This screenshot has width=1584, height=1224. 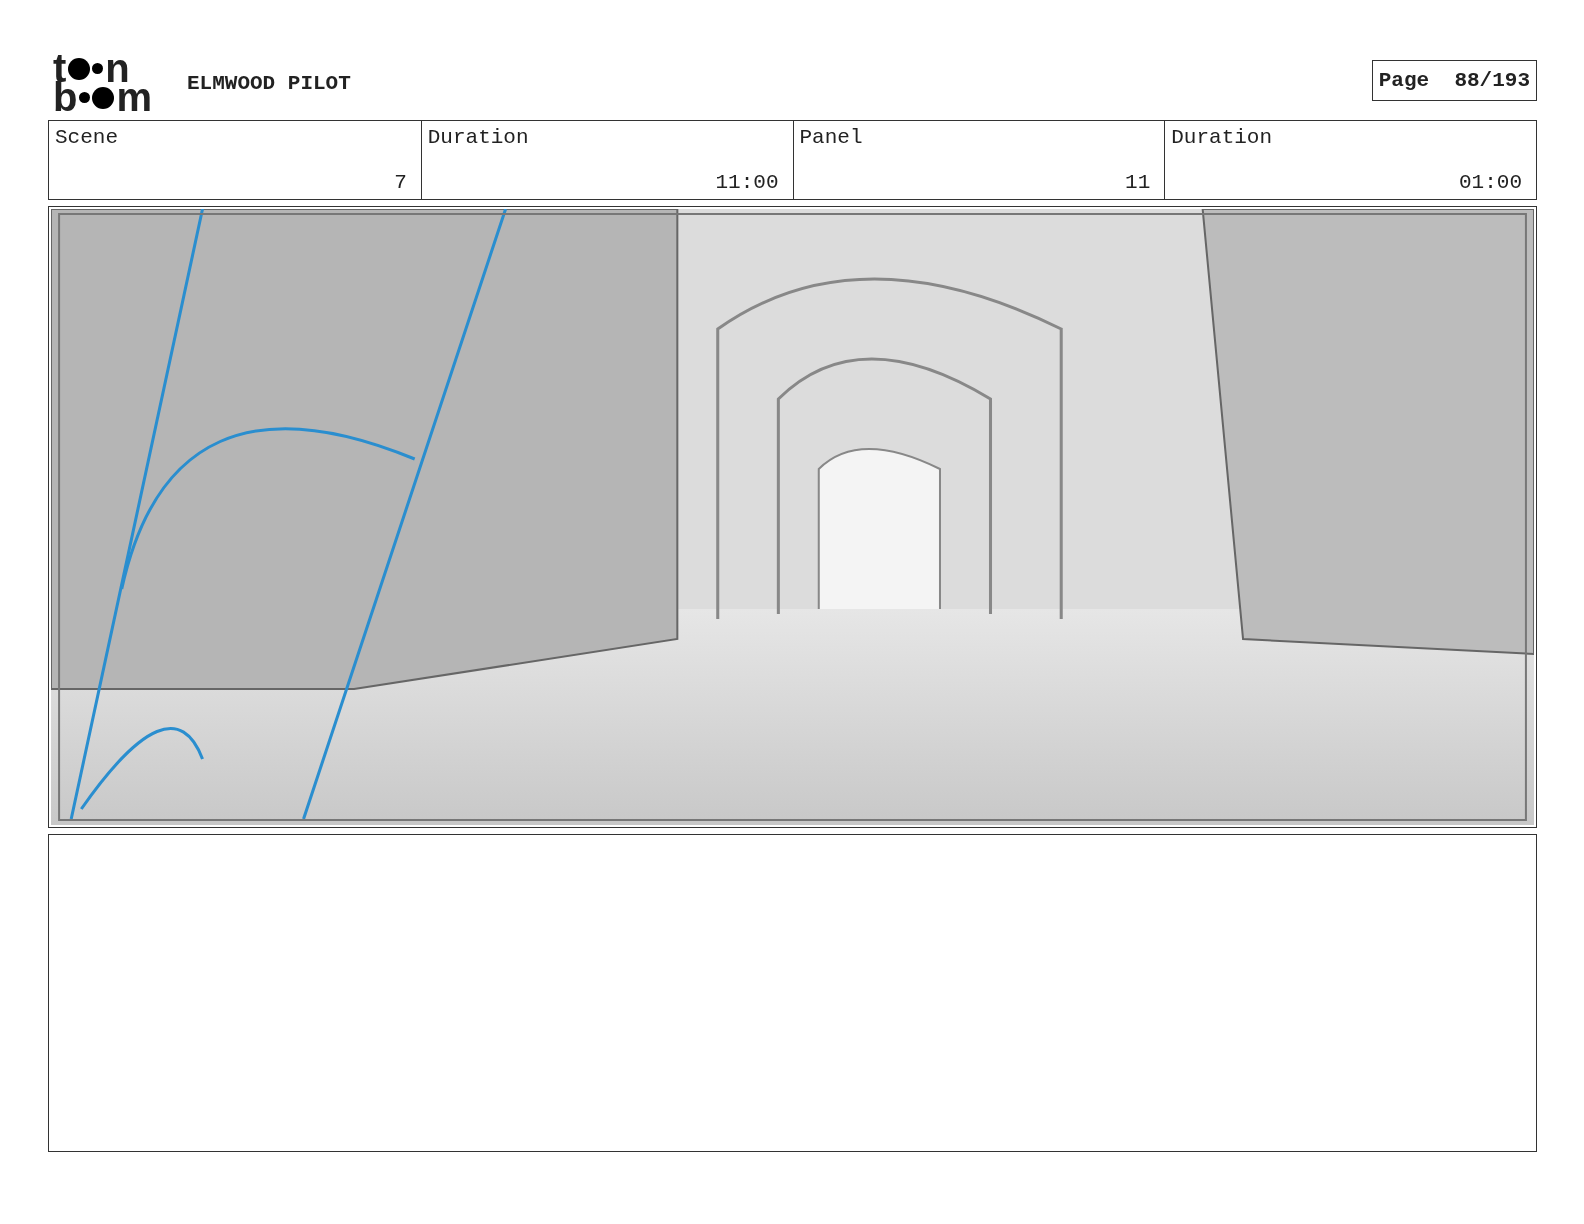 What do you see at coordinates (1454, 80) in the screenshot?
I see `page-number: Page 88/193` at bounding box center [1454, 80].